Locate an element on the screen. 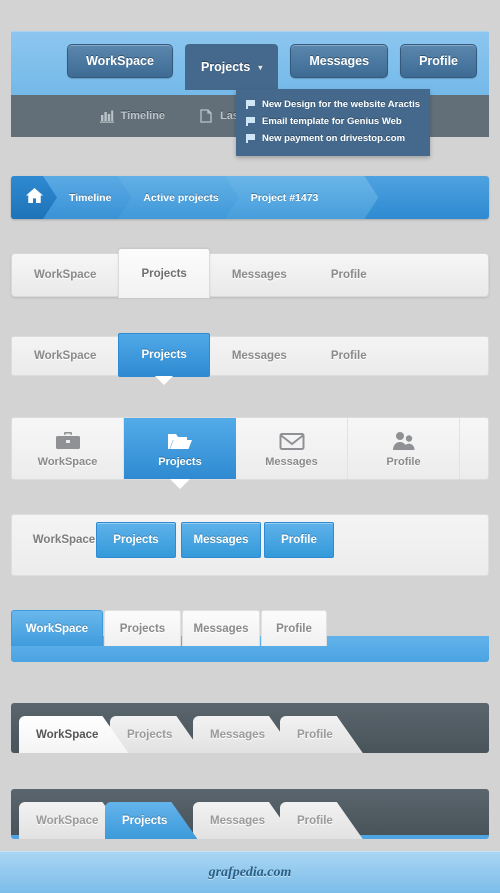 This screenshot has height=893, width=500. breadcrumb-item-active-projects-label: Active projects is located at coordinates (181, 197).